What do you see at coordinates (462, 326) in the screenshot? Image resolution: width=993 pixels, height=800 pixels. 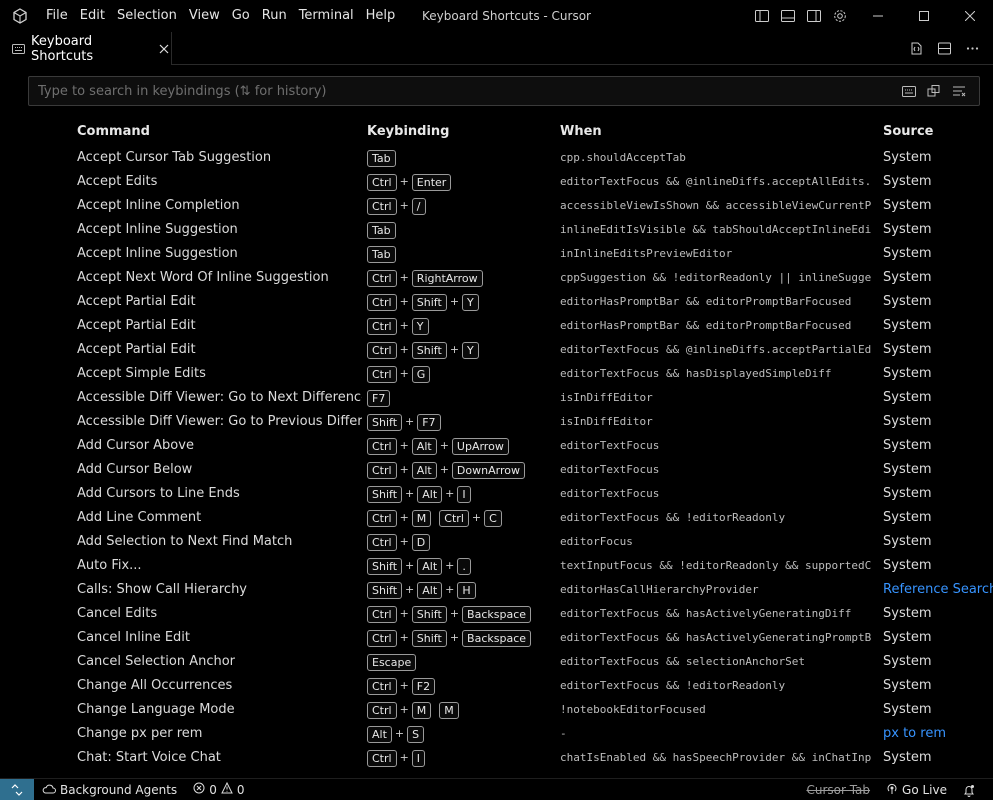 I see `keybinding-cell: Ctrl + Y` at bounding box center [462, 326].